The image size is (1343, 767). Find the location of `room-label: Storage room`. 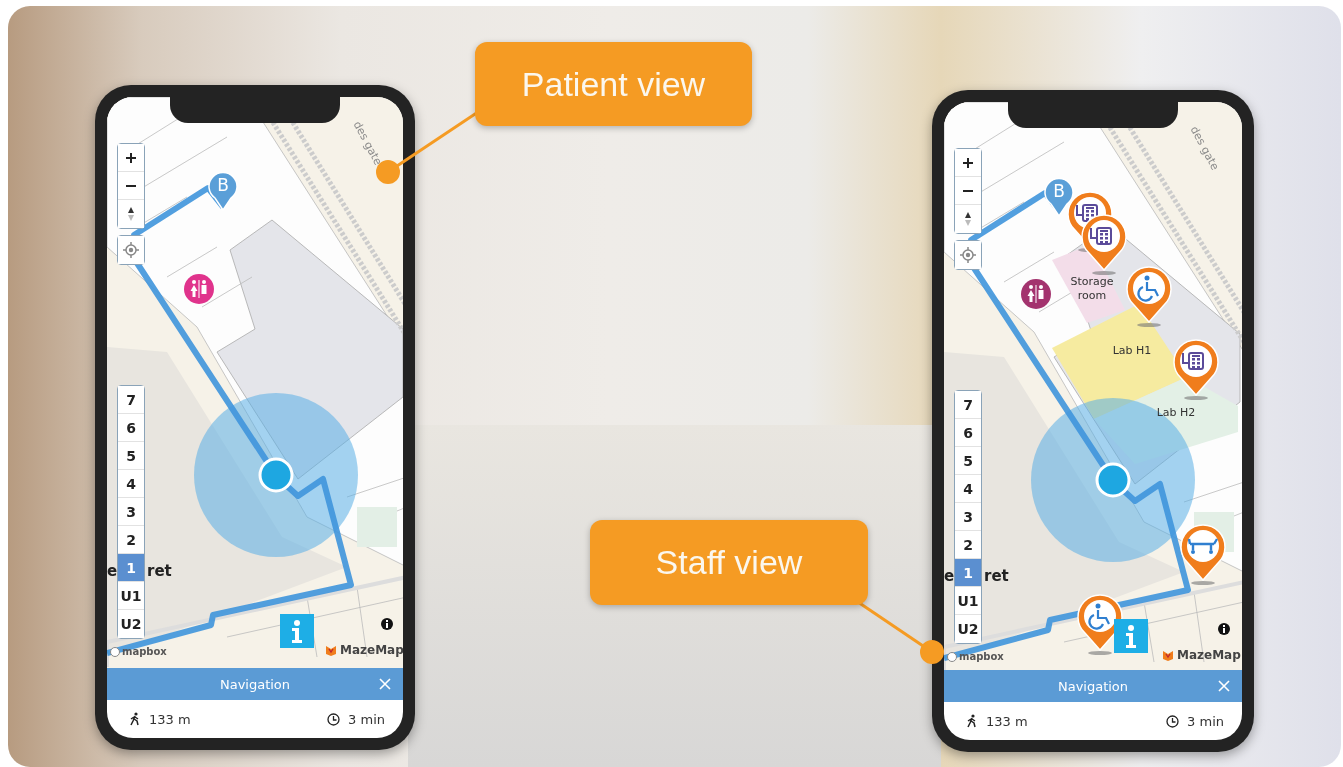

room-label: Storage room is located at coordinates (1092, 289).